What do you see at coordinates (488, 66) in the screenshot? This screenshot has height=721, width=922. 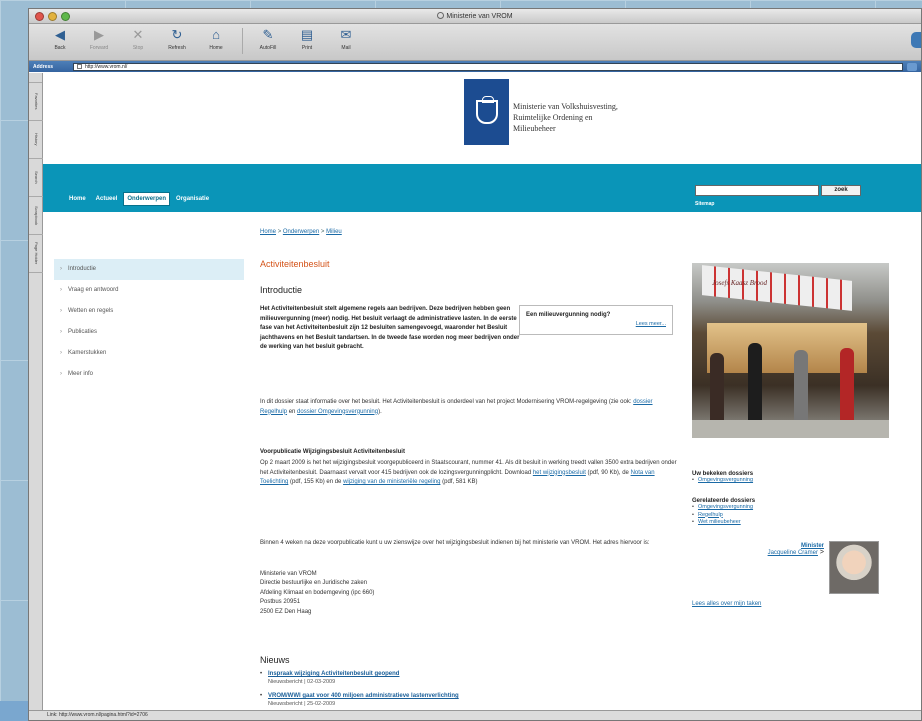 I see `address-input: http://www.vrom.nl/` at bounding box center [488, 66].